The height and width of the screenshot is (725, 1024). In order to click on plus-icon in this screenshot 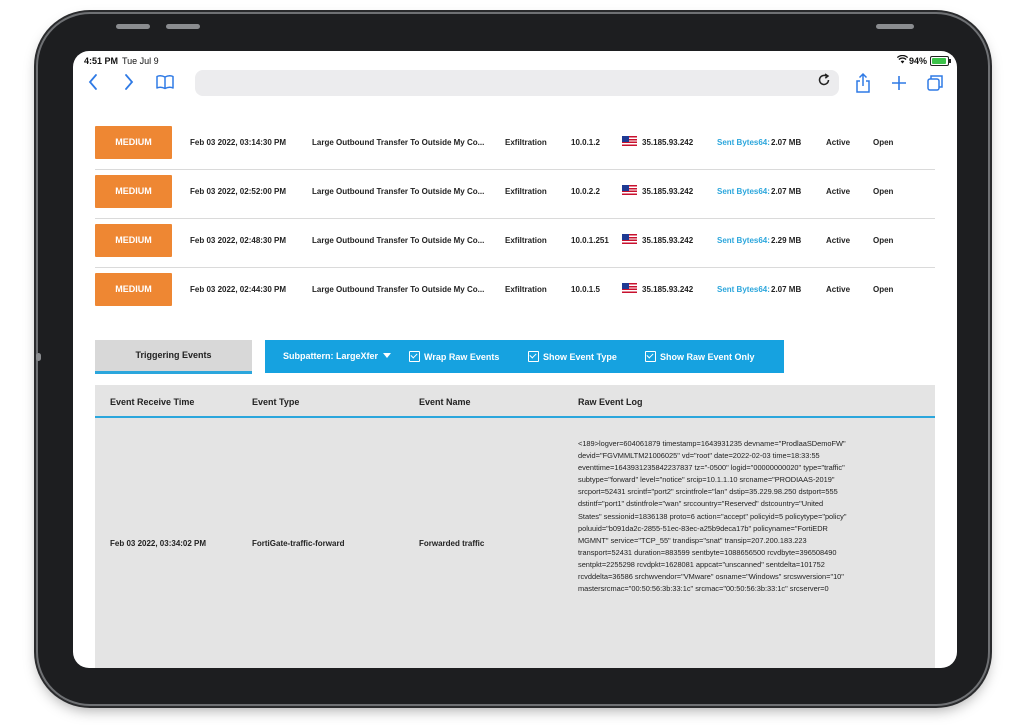, I will do `click(899, 86)`.